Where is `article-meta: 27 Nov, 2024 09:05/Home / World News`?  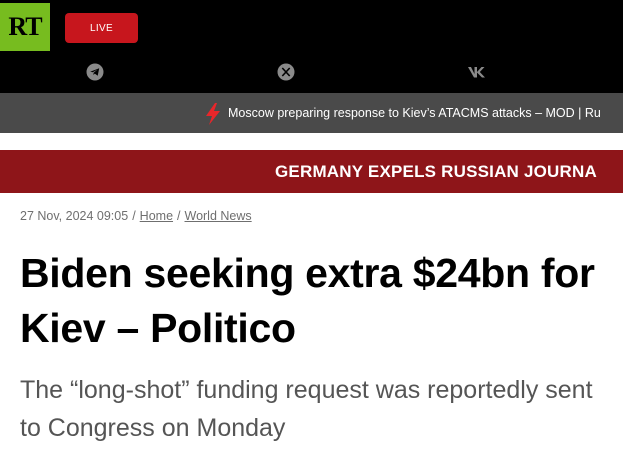 article-meta: 27 Nov, 2024 09:05/Home / World News is located at coordinates (136, 216).